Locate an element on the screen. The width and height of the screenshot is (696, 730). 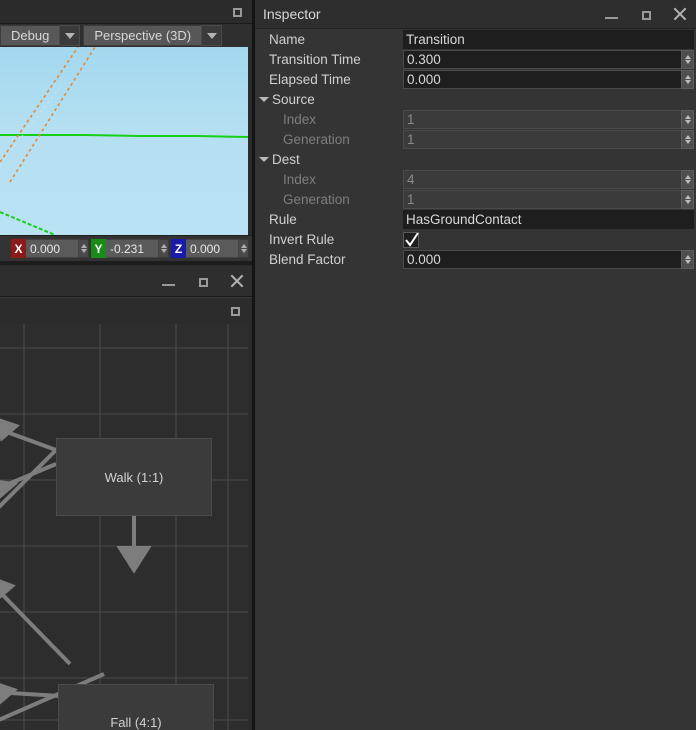
debug-mode-label: Debug is located at coordinates (30, 35).